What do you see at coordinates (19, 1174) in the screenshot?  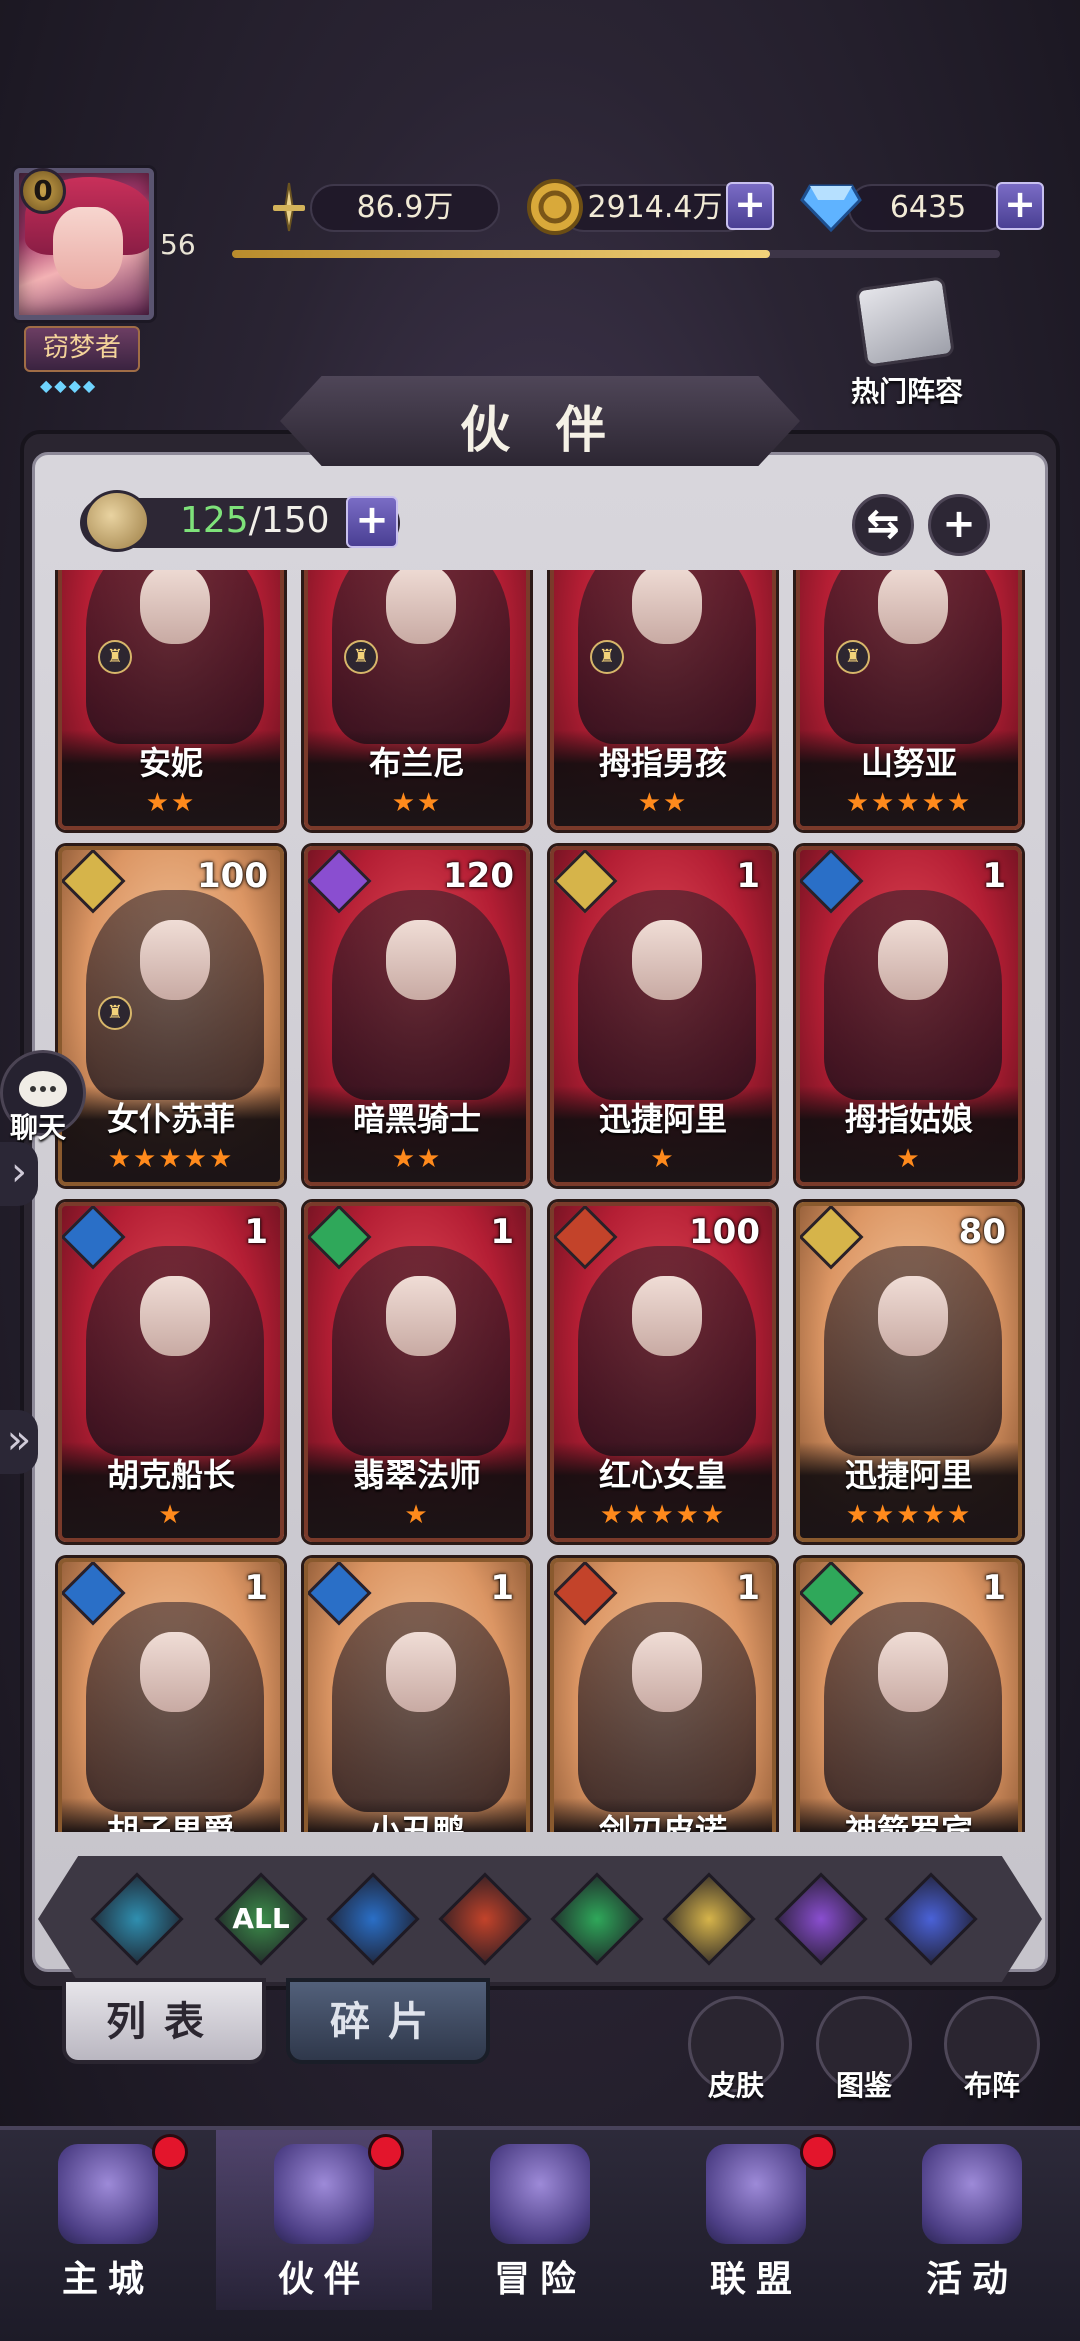 I see `chevron-right-icon: ›` at bounding box center [19, 1174].